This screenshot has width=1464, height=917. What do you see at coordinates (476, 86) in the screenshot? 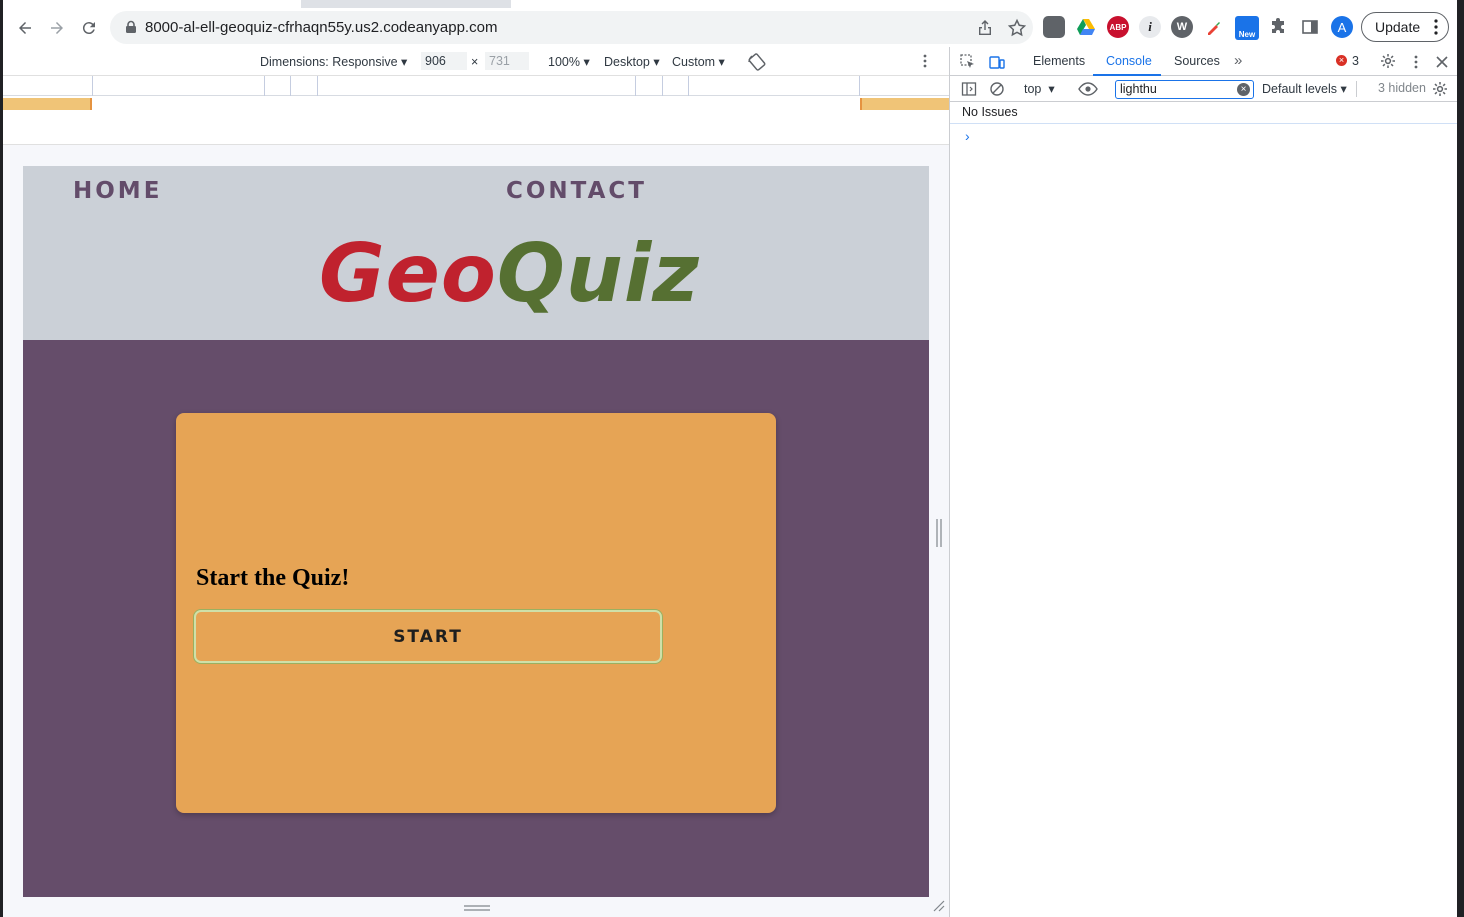
I see `media-query-ruler` at bounding box center [476, 86].